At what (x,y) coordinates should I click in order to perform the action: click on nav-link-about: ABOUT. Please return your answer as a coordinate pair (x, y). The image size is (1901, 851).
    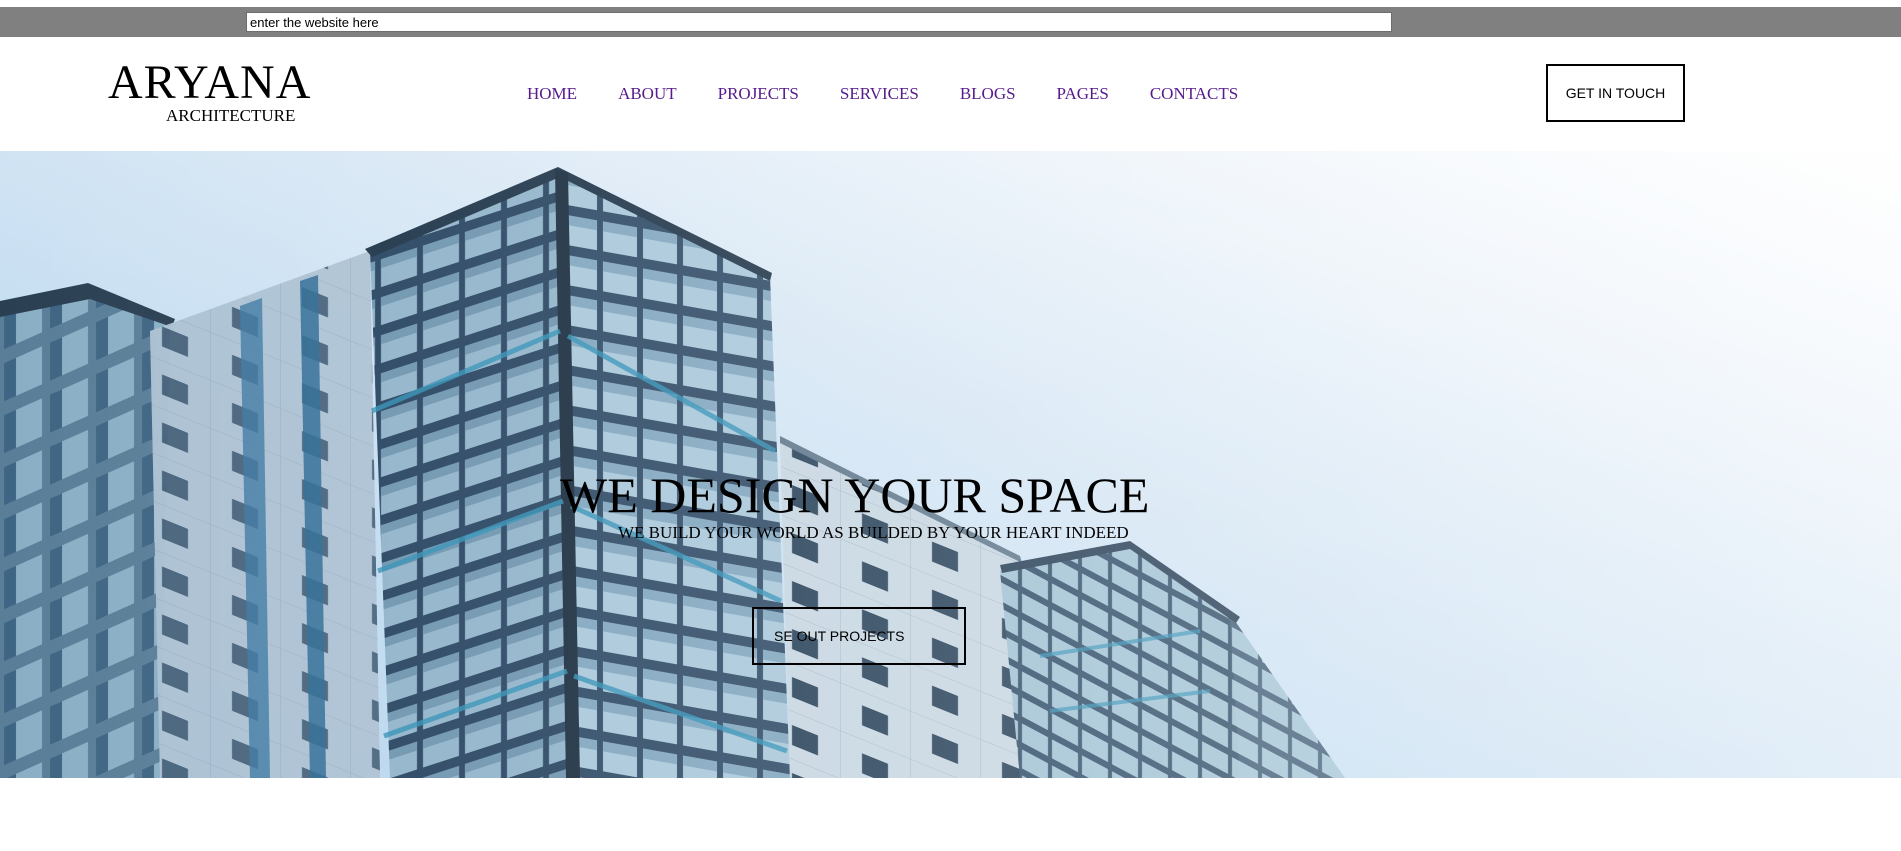
    Looking at the image, I should click on (647, 94).